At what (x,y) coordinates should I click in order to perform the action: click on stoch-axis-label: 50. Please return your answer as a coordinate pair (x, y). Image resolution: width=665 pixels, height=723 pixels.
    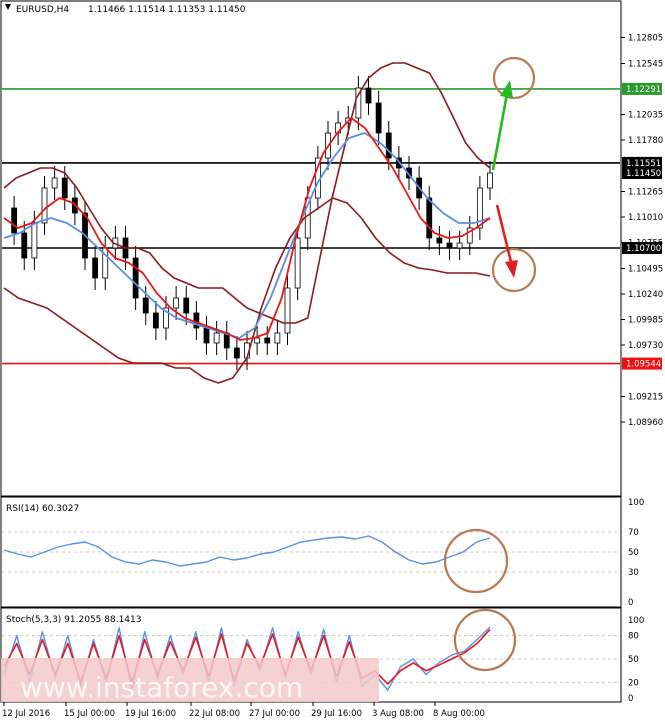
    Looking at the image, I should click on (633, 660).